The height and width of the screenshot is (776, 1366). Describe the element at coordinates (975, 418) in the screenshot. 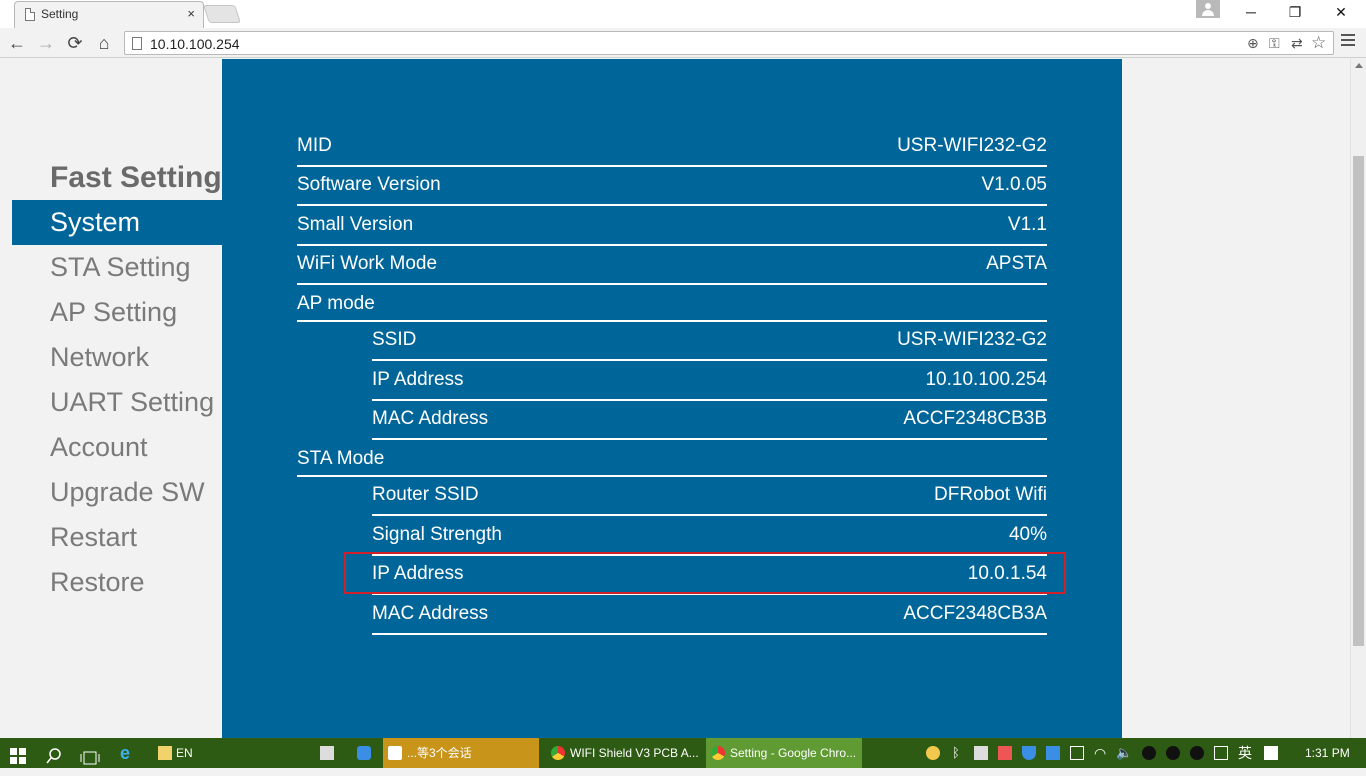

I see `row-value: ACCF2348CB3B` at that location.